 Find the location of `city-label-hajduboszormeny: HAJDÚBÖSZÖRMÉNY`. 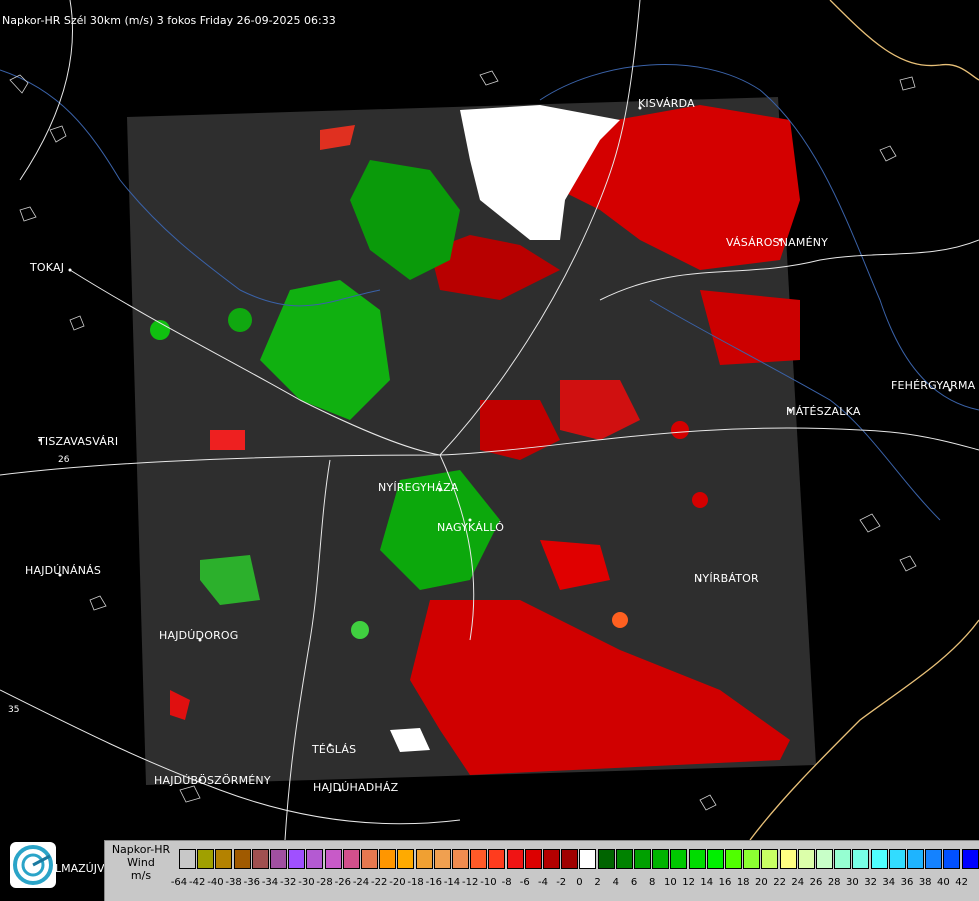

city-label-hajduboszormeny: HAJDÚBÖSZÖRMÉNY is located at coordinates (212, 780).